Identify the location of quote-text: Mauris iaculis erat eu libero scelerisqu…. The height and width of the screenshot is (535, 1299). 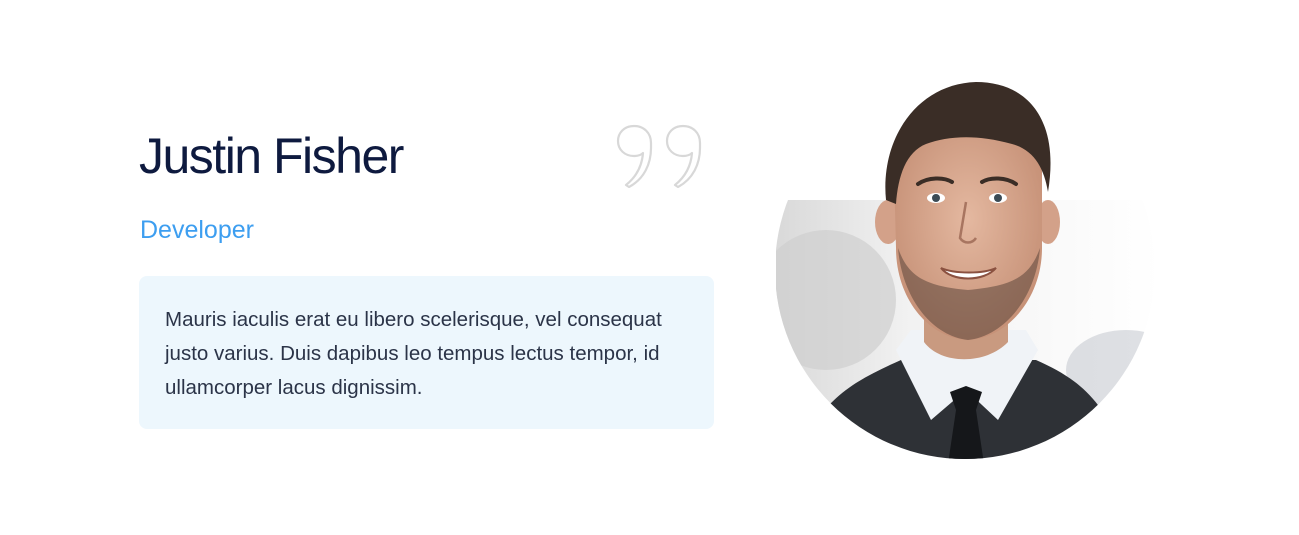
(413, 353).